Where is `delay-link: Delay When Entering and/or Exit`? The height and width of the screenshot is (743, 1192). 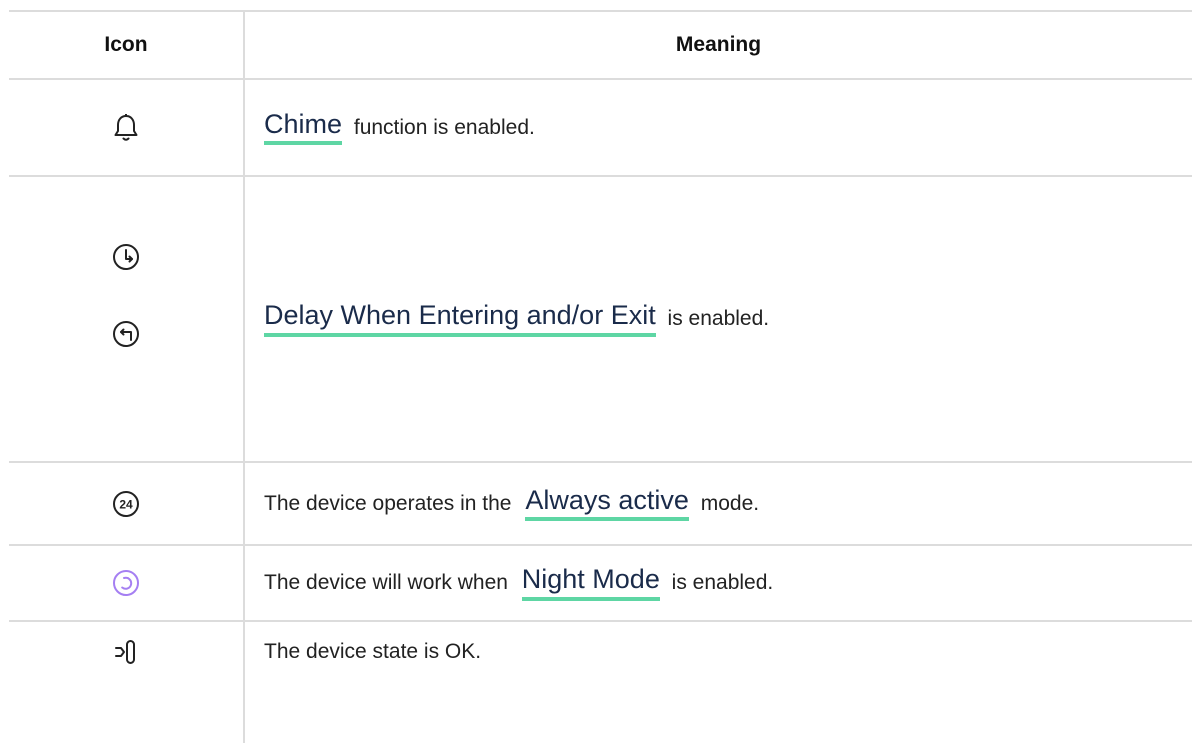
delay-link: Delay When Entering and/or Exit is located at coordinates (460, 318).